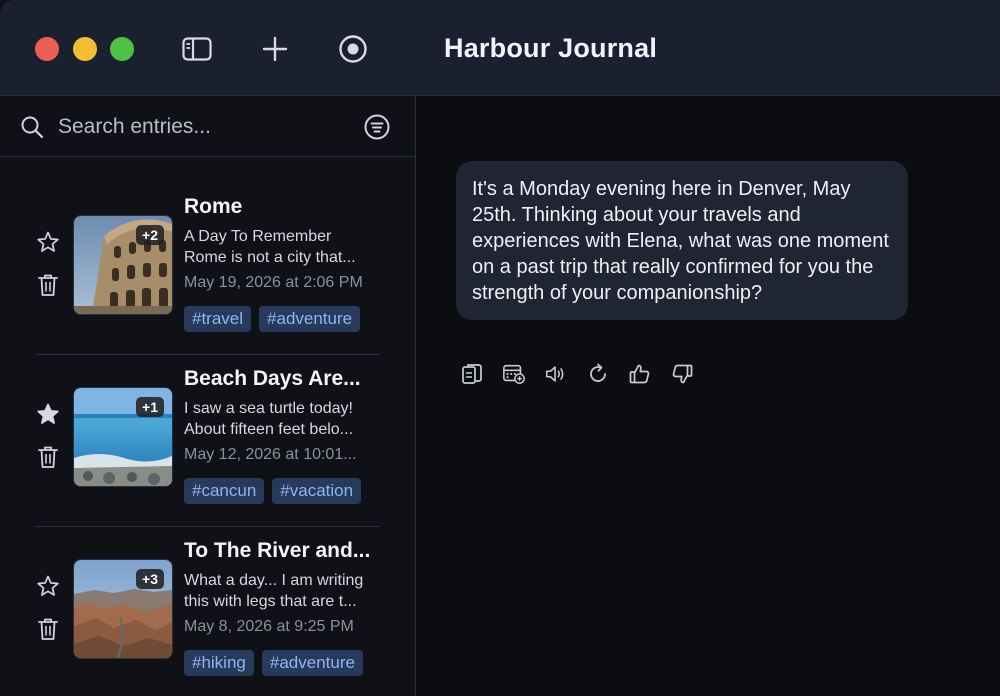 The height and width of the screenshot is (696, 1000). I want to click on title-bar: Harbour Journal, so click(500, 48).